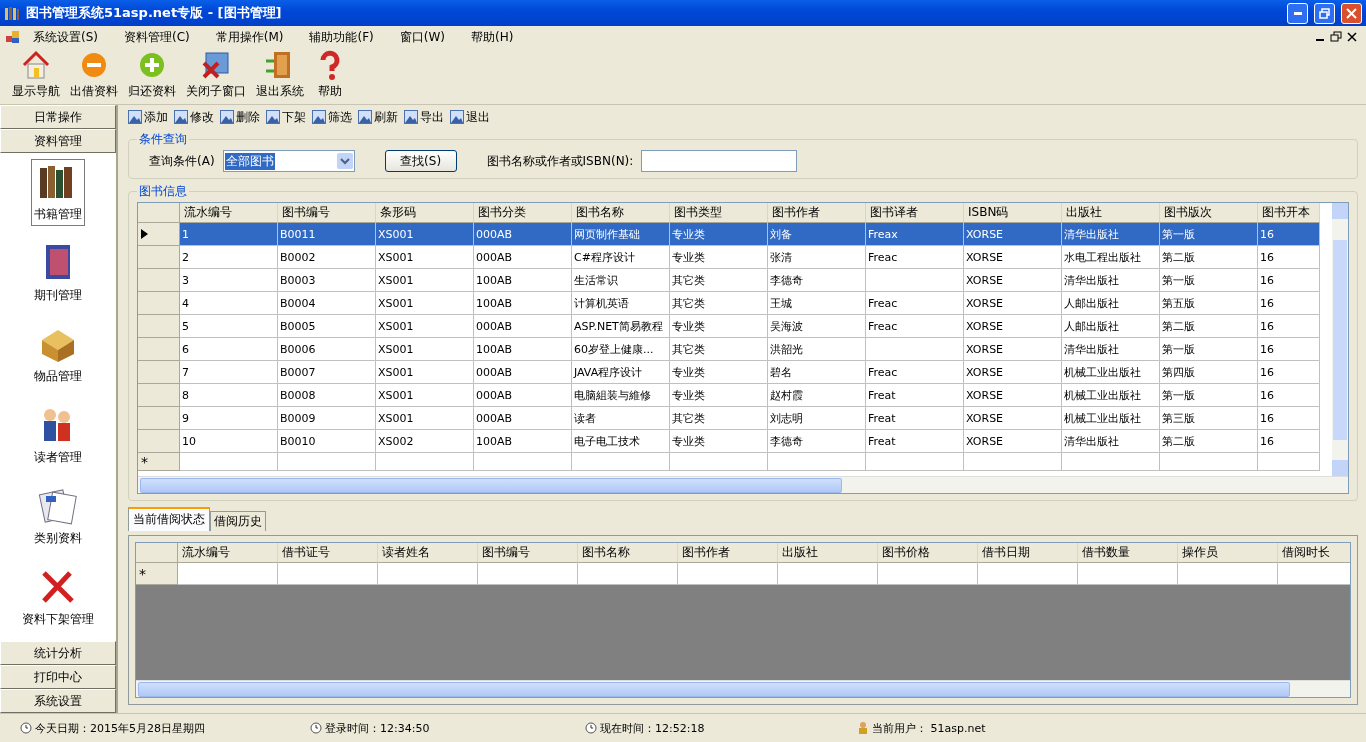  Describe the element at coordinates (58, 273) in the screenshot. I see `sidebar-item: 期刊管理` at that location.